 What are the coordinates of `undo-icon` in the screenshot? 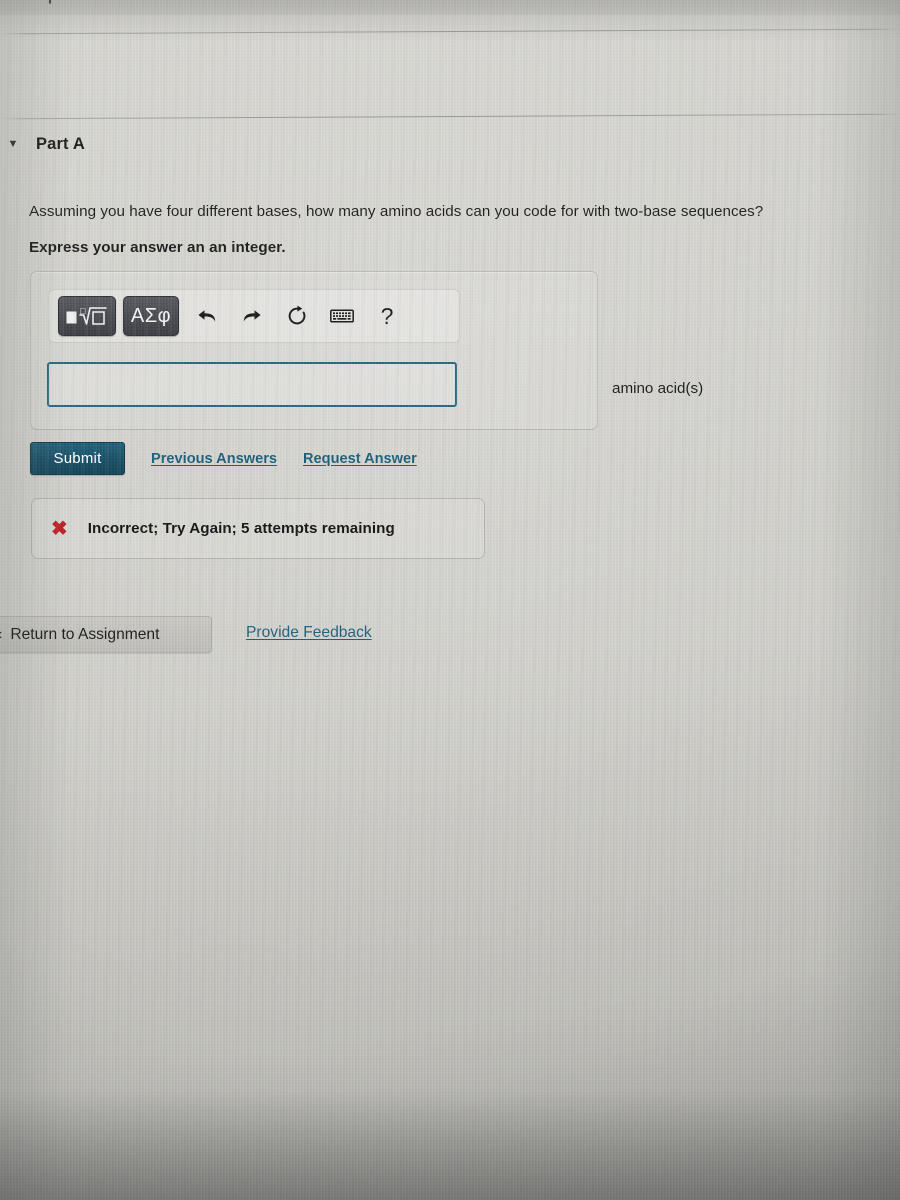 It's located at (207, 316).